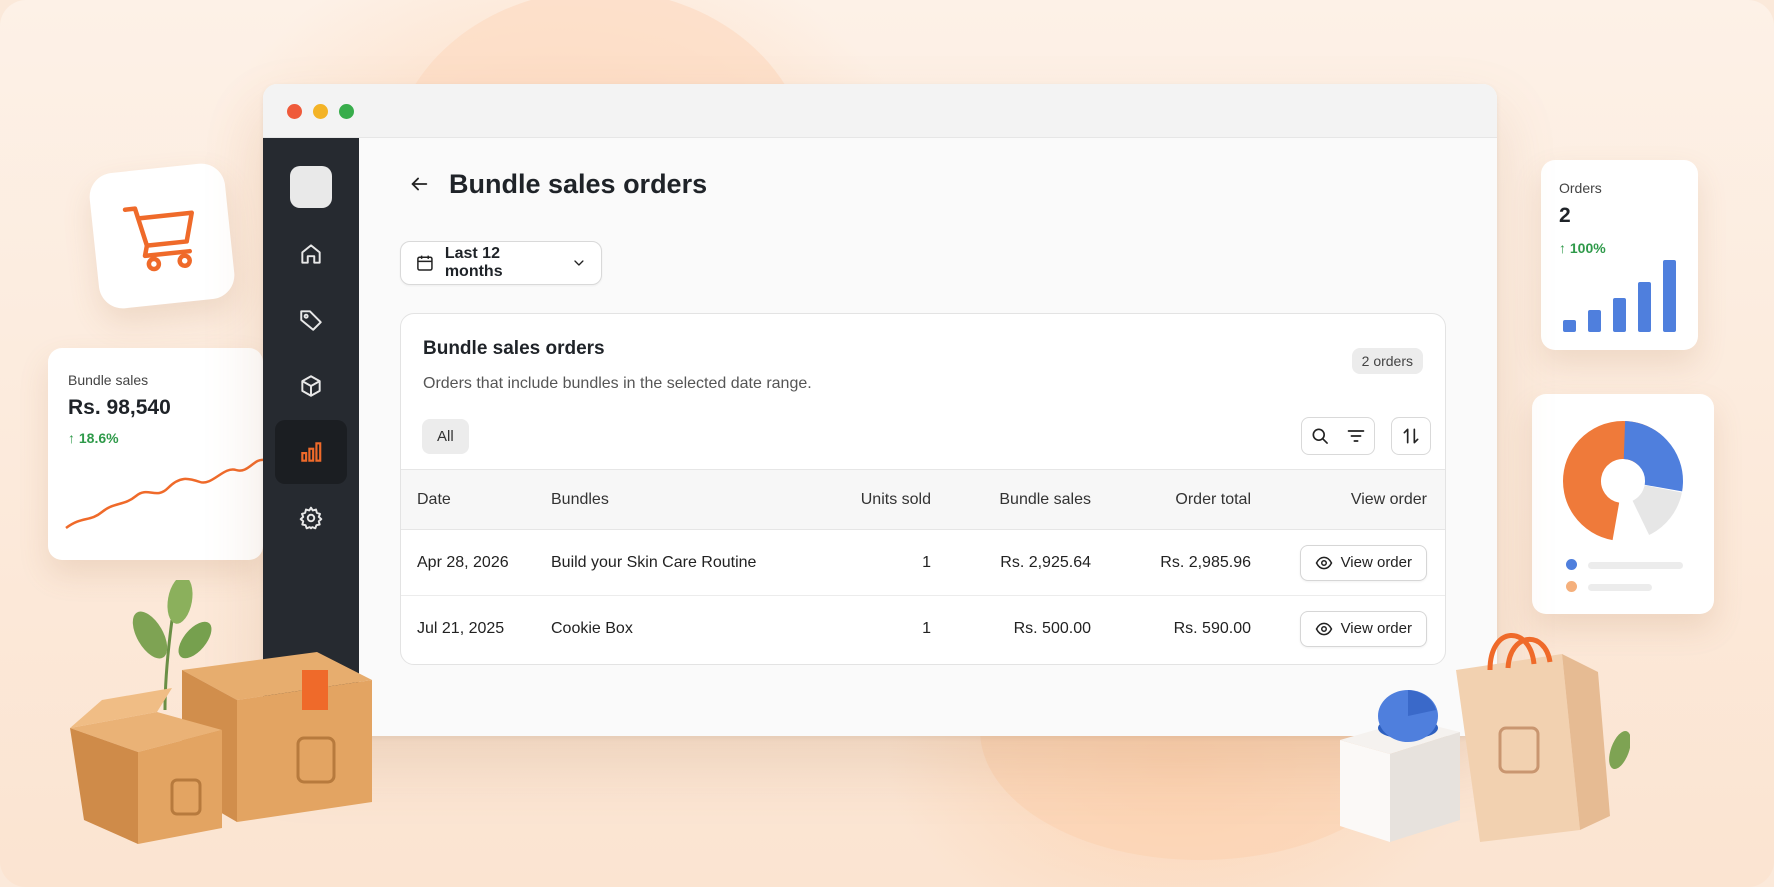 Image resolution: width=1774 pixels, height=887 pixels. I want to click on orders-count-badge: 2 orders, so click(1387, 361).